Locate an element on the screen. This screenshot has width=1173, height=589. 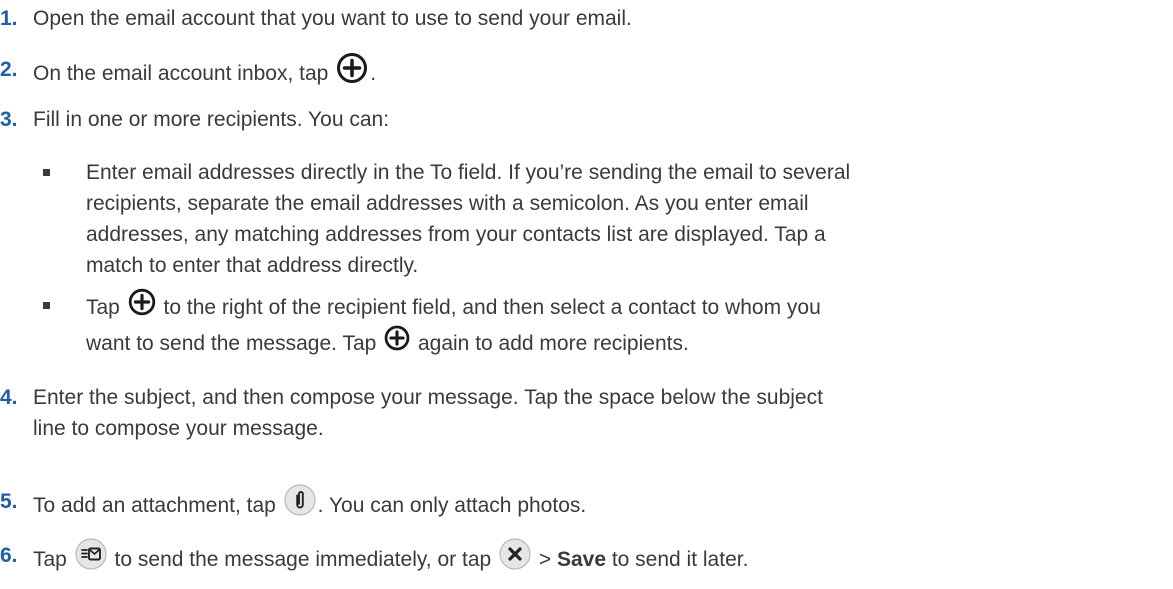
send-icon is located at coordinates (91, 558).